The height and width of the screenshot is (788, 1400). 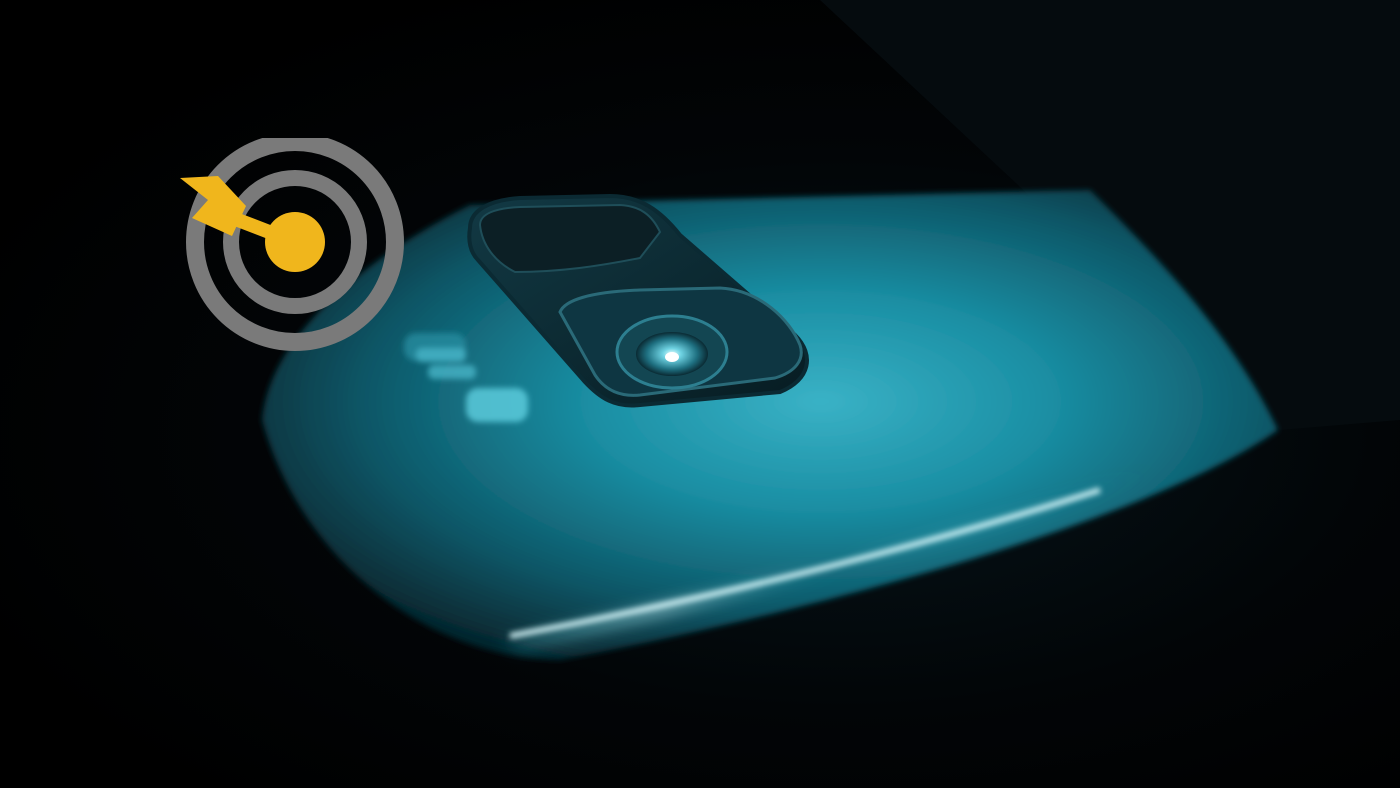 I want to click on target-arrow-icon, so click(x=292, y=244).